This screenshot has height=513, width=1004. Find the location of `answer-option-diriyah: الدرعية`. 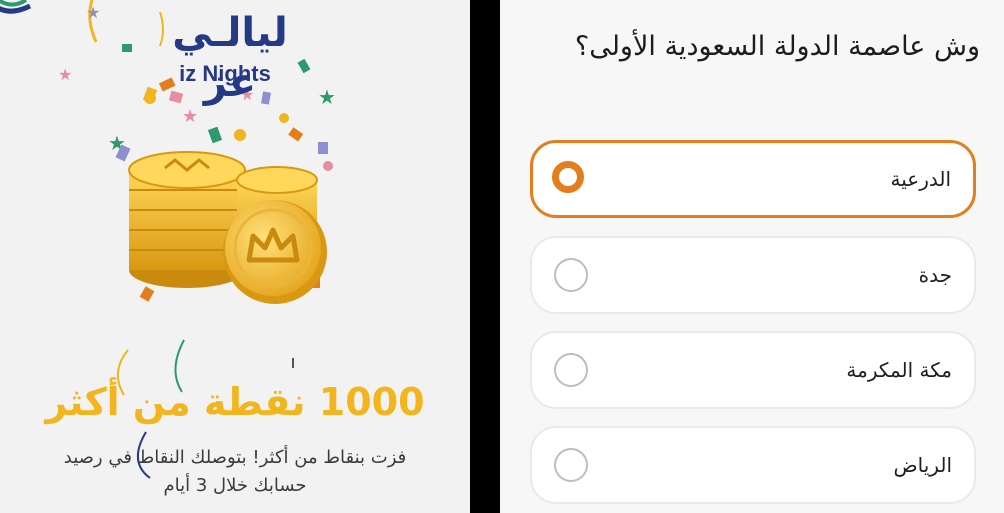

answer-option-diriyah: الدرعية is located at coordinates (753, 179).